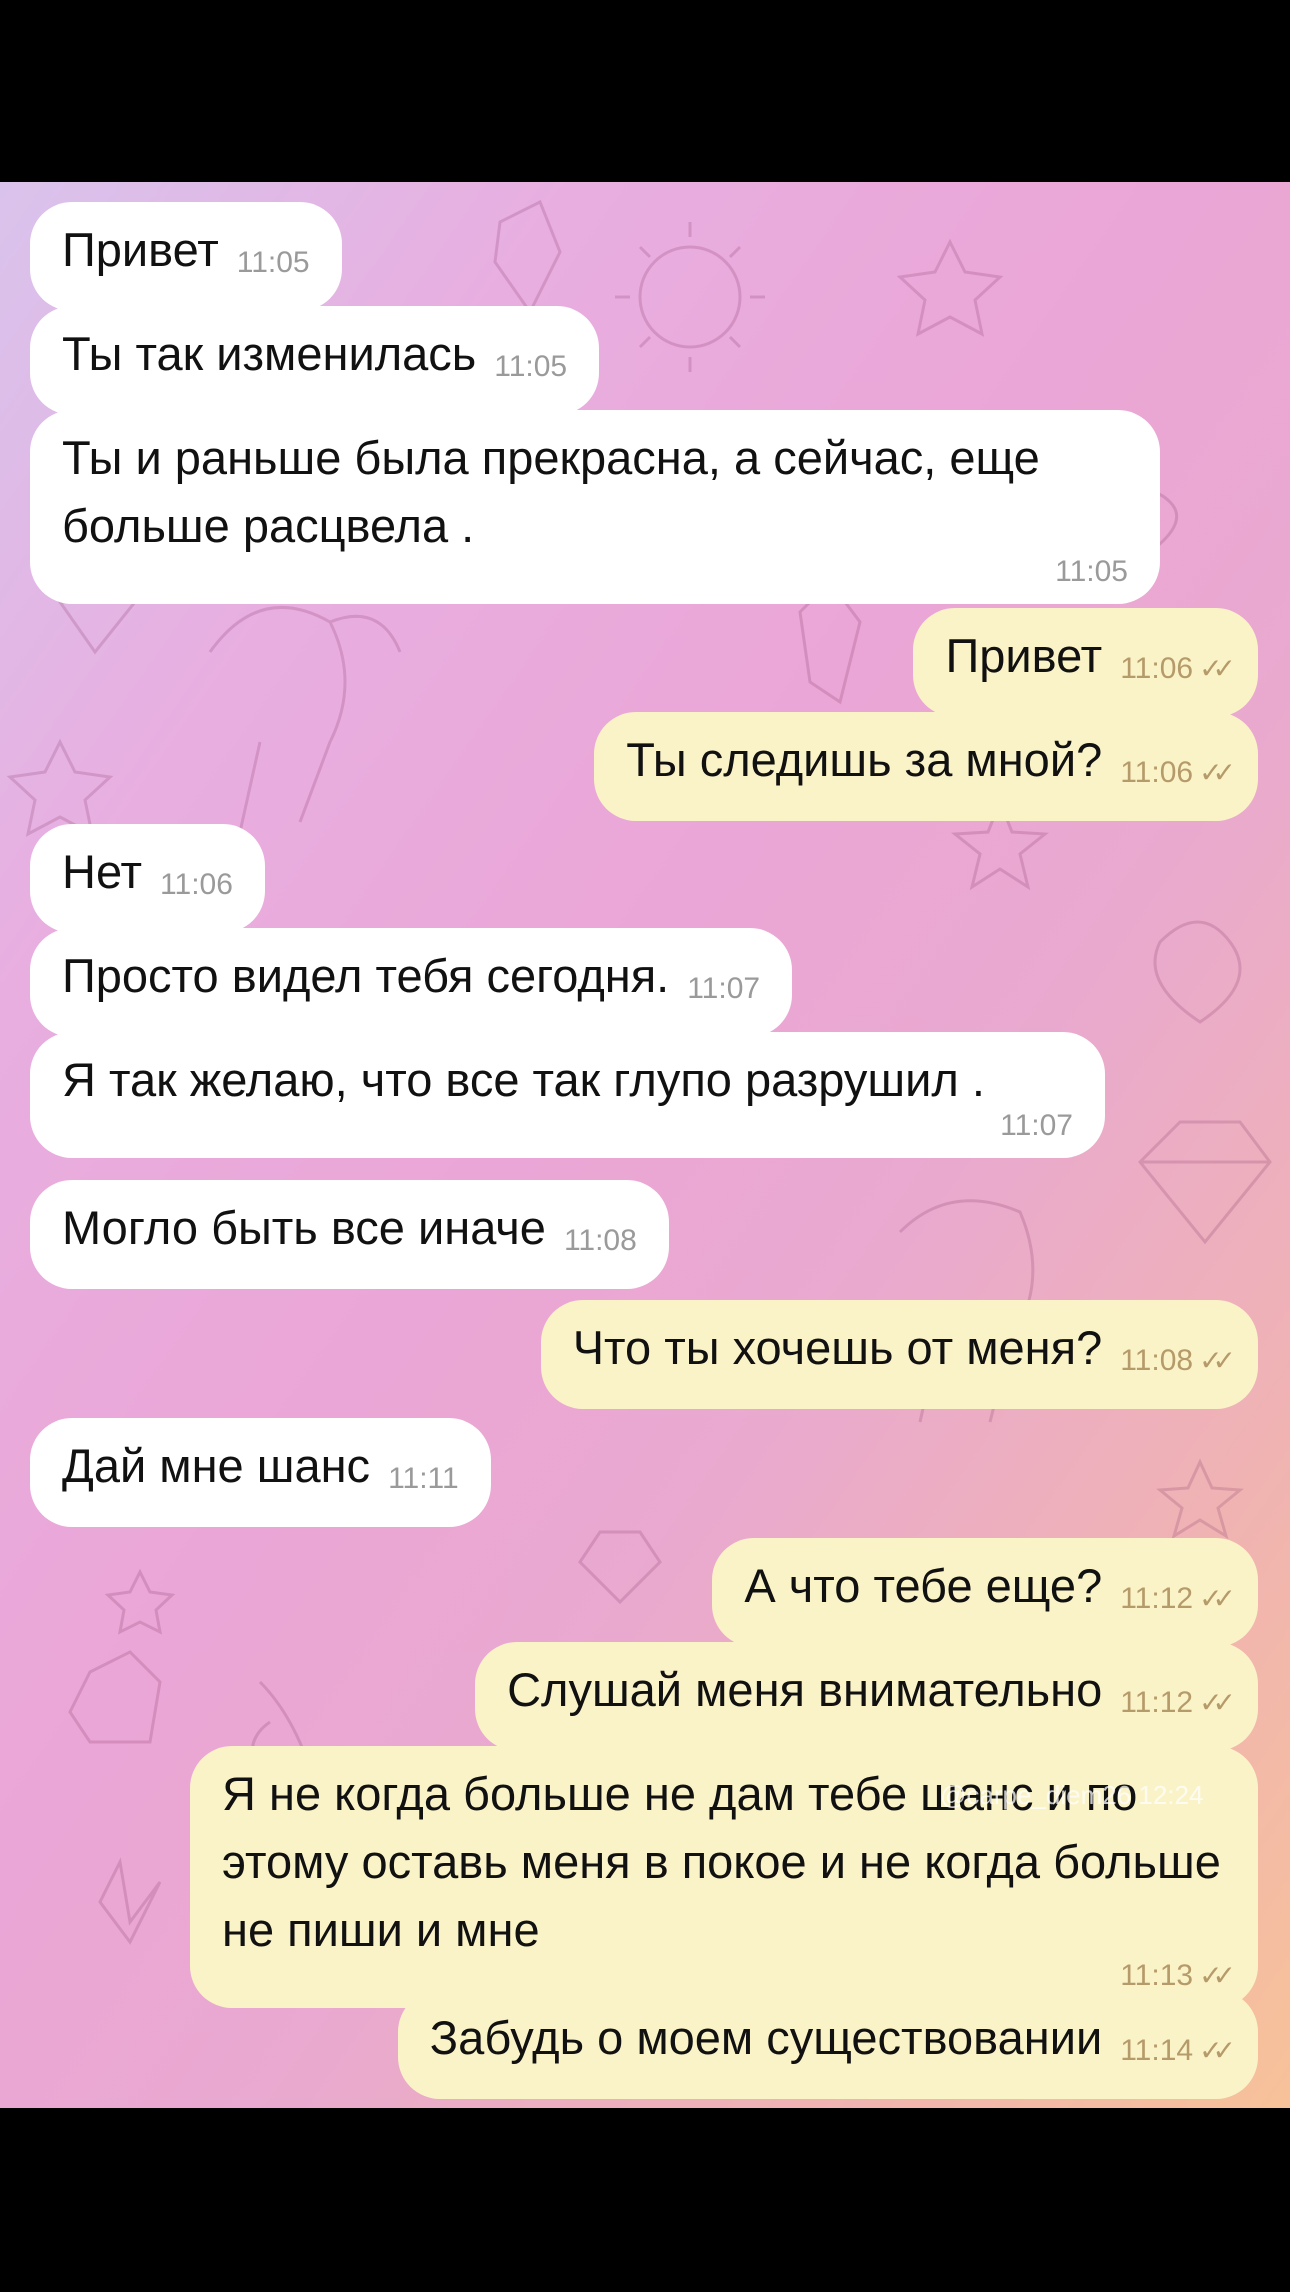 The width and height of the screenshot is (1290, 2292). What do you see at coordinates (923, 1585) in the screenshot?
I see `message-text: А что тебе еще?` at bounding box center [923, 1585].